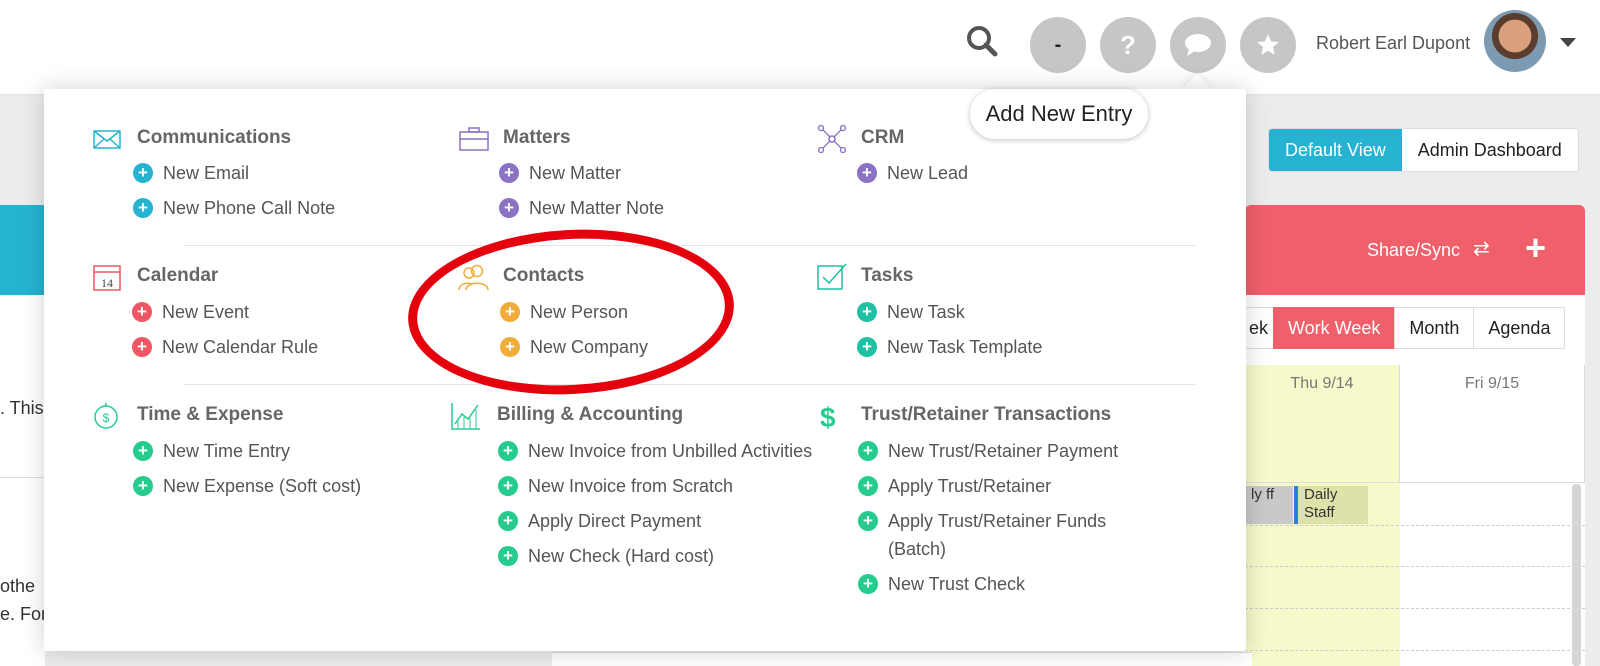  I want to click on avatar, so click(1515, 41).